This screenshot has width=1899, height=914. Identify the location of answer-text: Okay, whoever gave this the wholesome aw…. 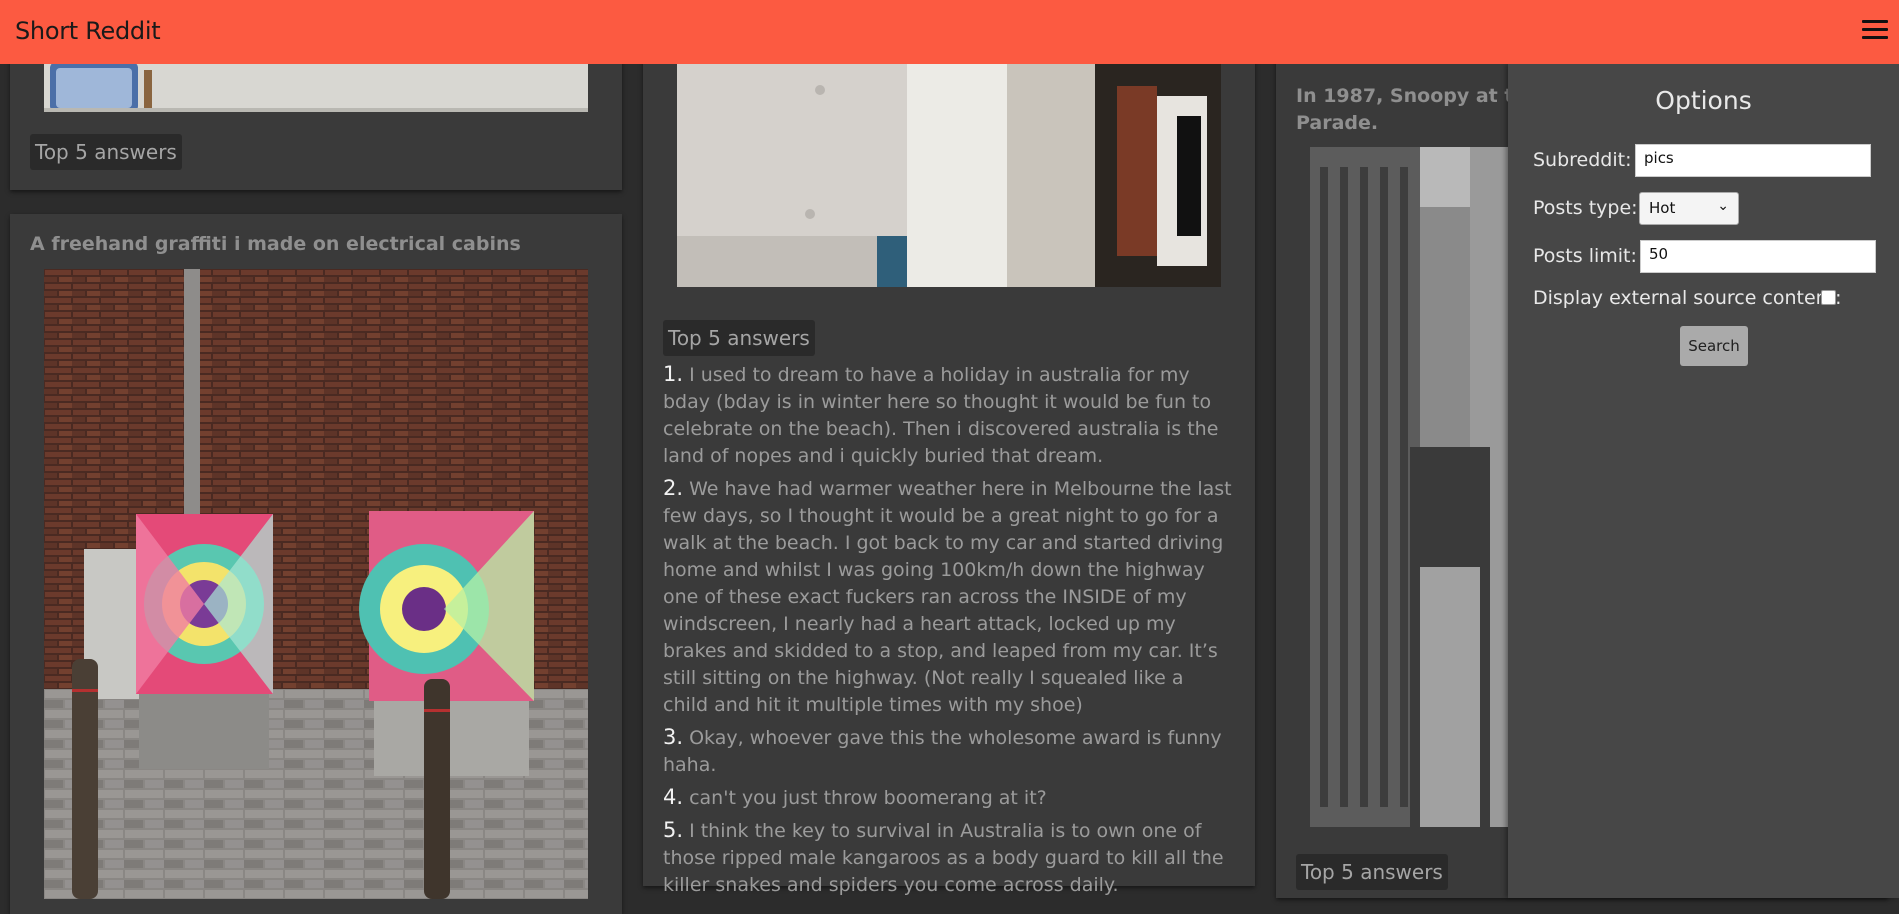
(942, 751).